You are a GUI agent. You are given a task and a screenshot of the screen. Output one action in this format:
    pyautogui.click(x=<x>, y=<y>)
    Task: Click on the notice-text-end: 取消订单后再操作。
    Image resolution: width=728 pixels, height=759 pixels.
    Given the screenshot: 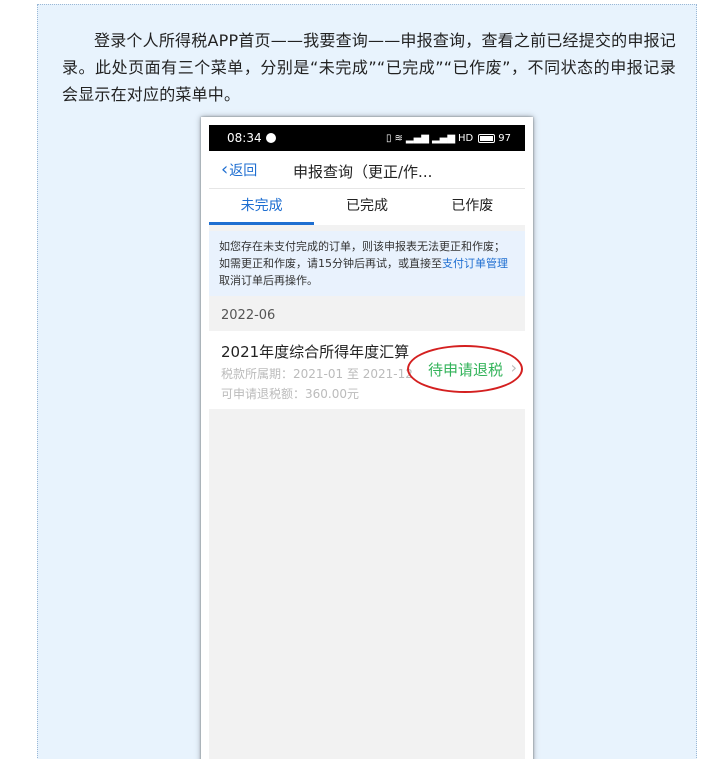 What is the action you would take?
    pyautogui.click(x=268, y=280)
    